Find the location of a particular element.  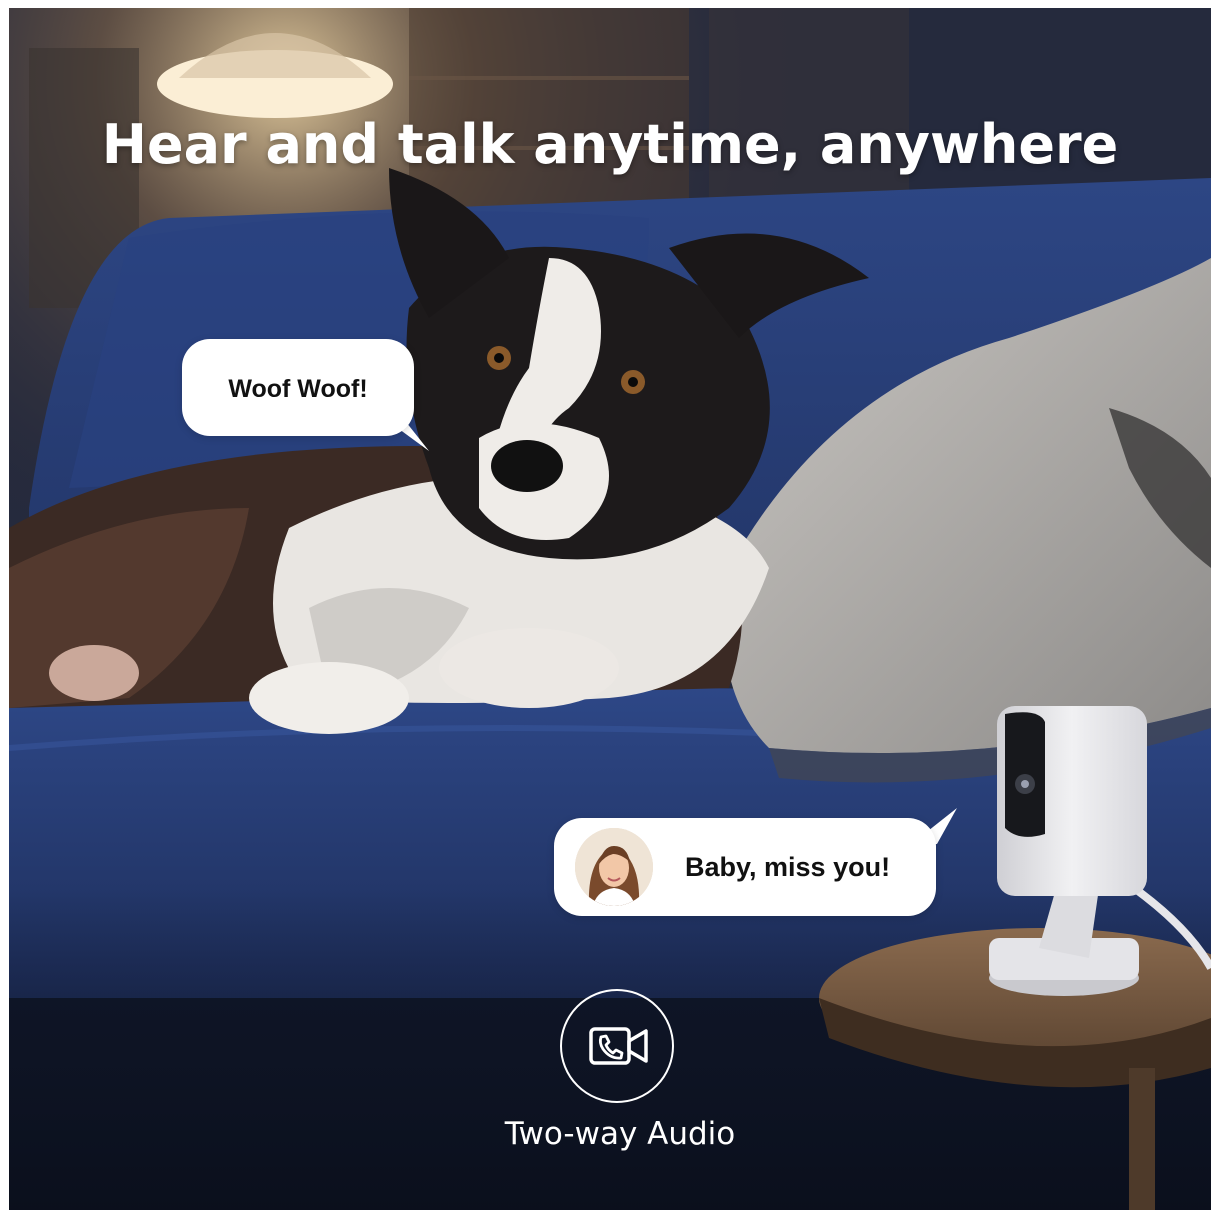

video-call-icon is located at coordinates (617, 1046).